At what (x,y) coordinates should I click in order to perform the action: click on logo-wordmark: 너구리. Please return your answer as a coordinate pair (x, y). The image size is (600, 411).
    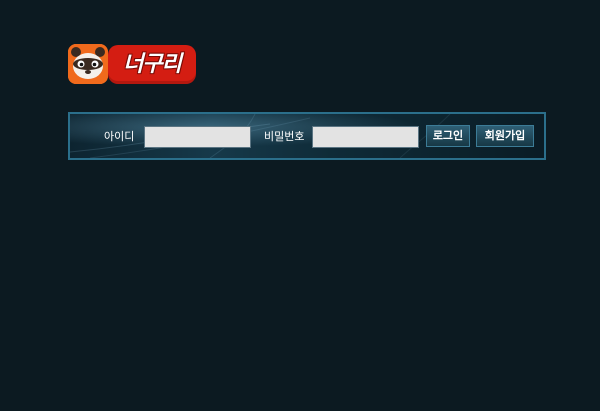
    Looking at the image, I should click on (152, 64).